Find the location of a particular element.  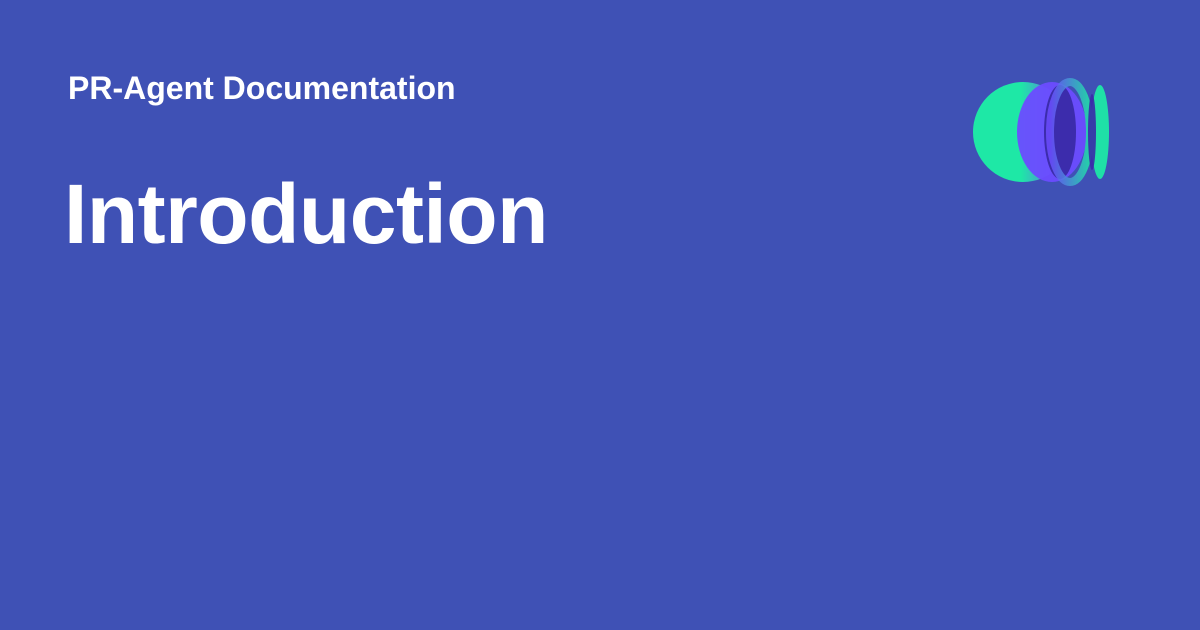

overlapping-circles-logo-icon is located at coordinates (1044, 132).